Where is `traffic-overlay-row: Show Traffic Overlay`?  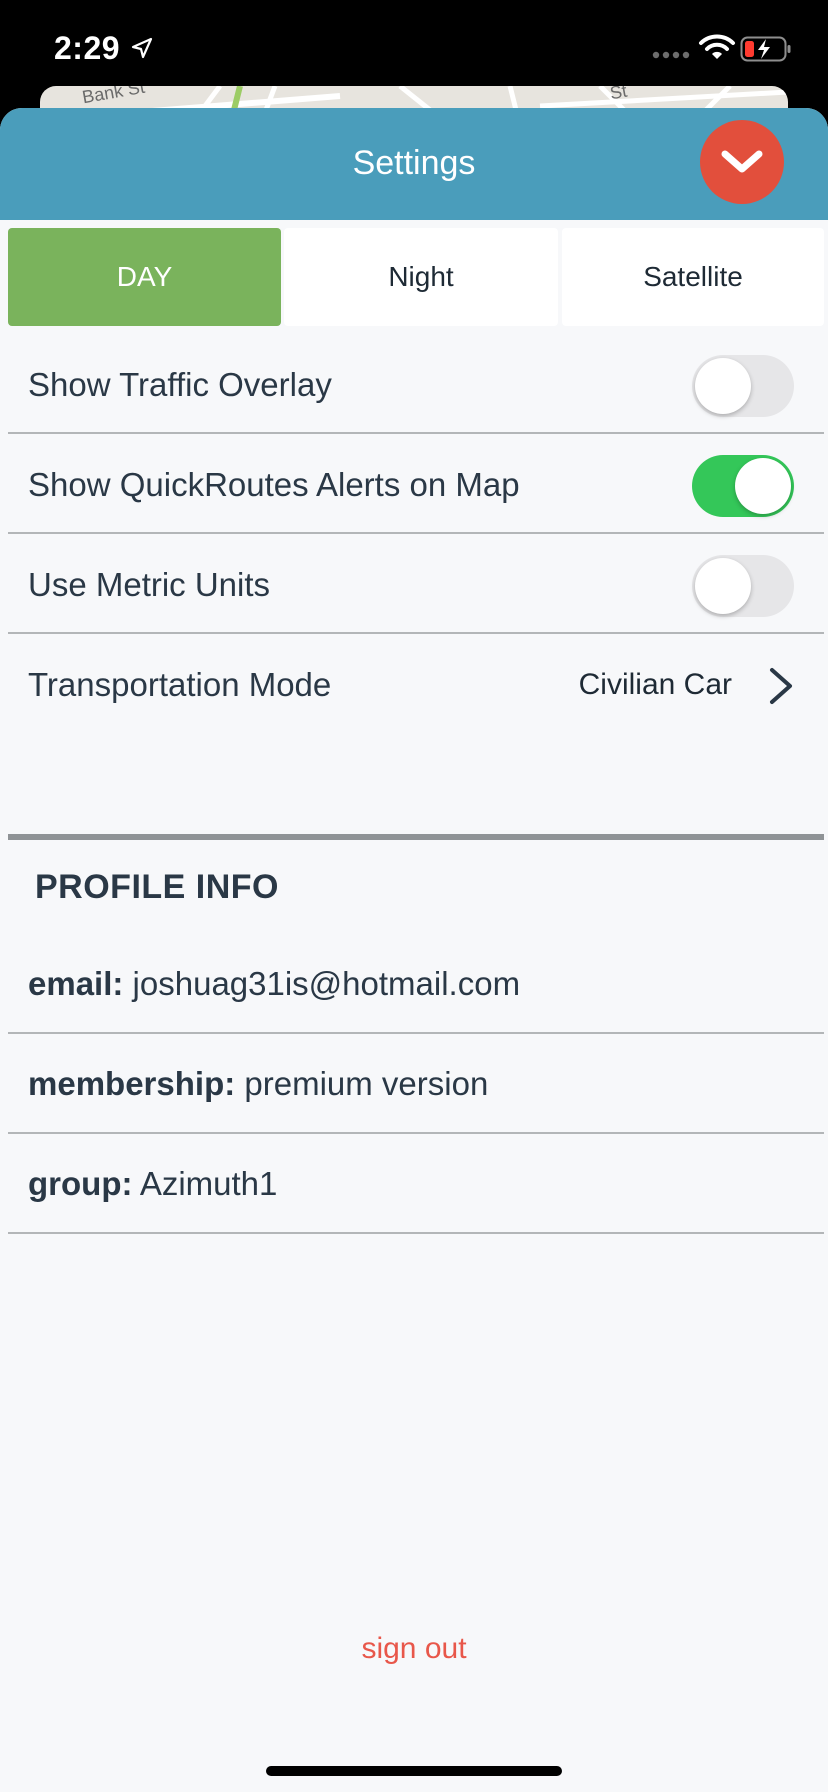 traffic-overlay-row: Show Traffic Overlay is located at coordinates (416, 385).